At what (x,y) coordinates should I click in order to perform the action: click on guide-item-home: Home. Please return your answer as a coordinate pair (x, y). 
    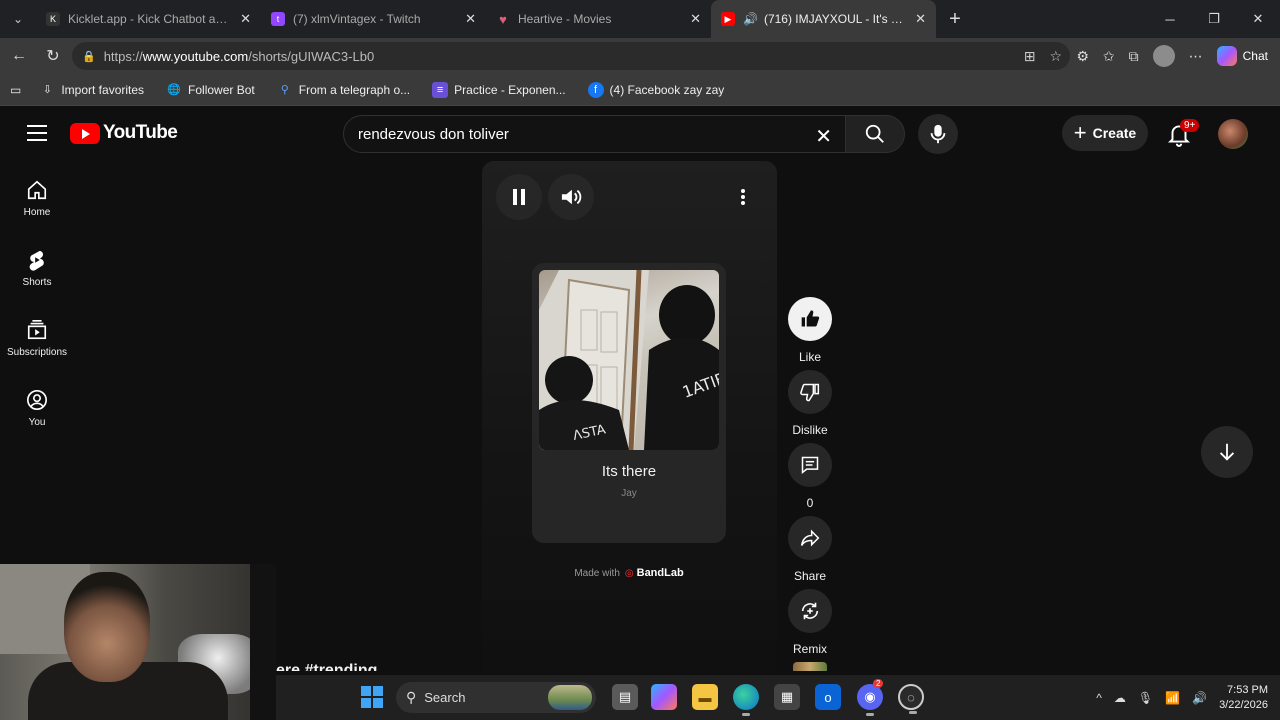
    Looking at the image, I should click on (37, 196).